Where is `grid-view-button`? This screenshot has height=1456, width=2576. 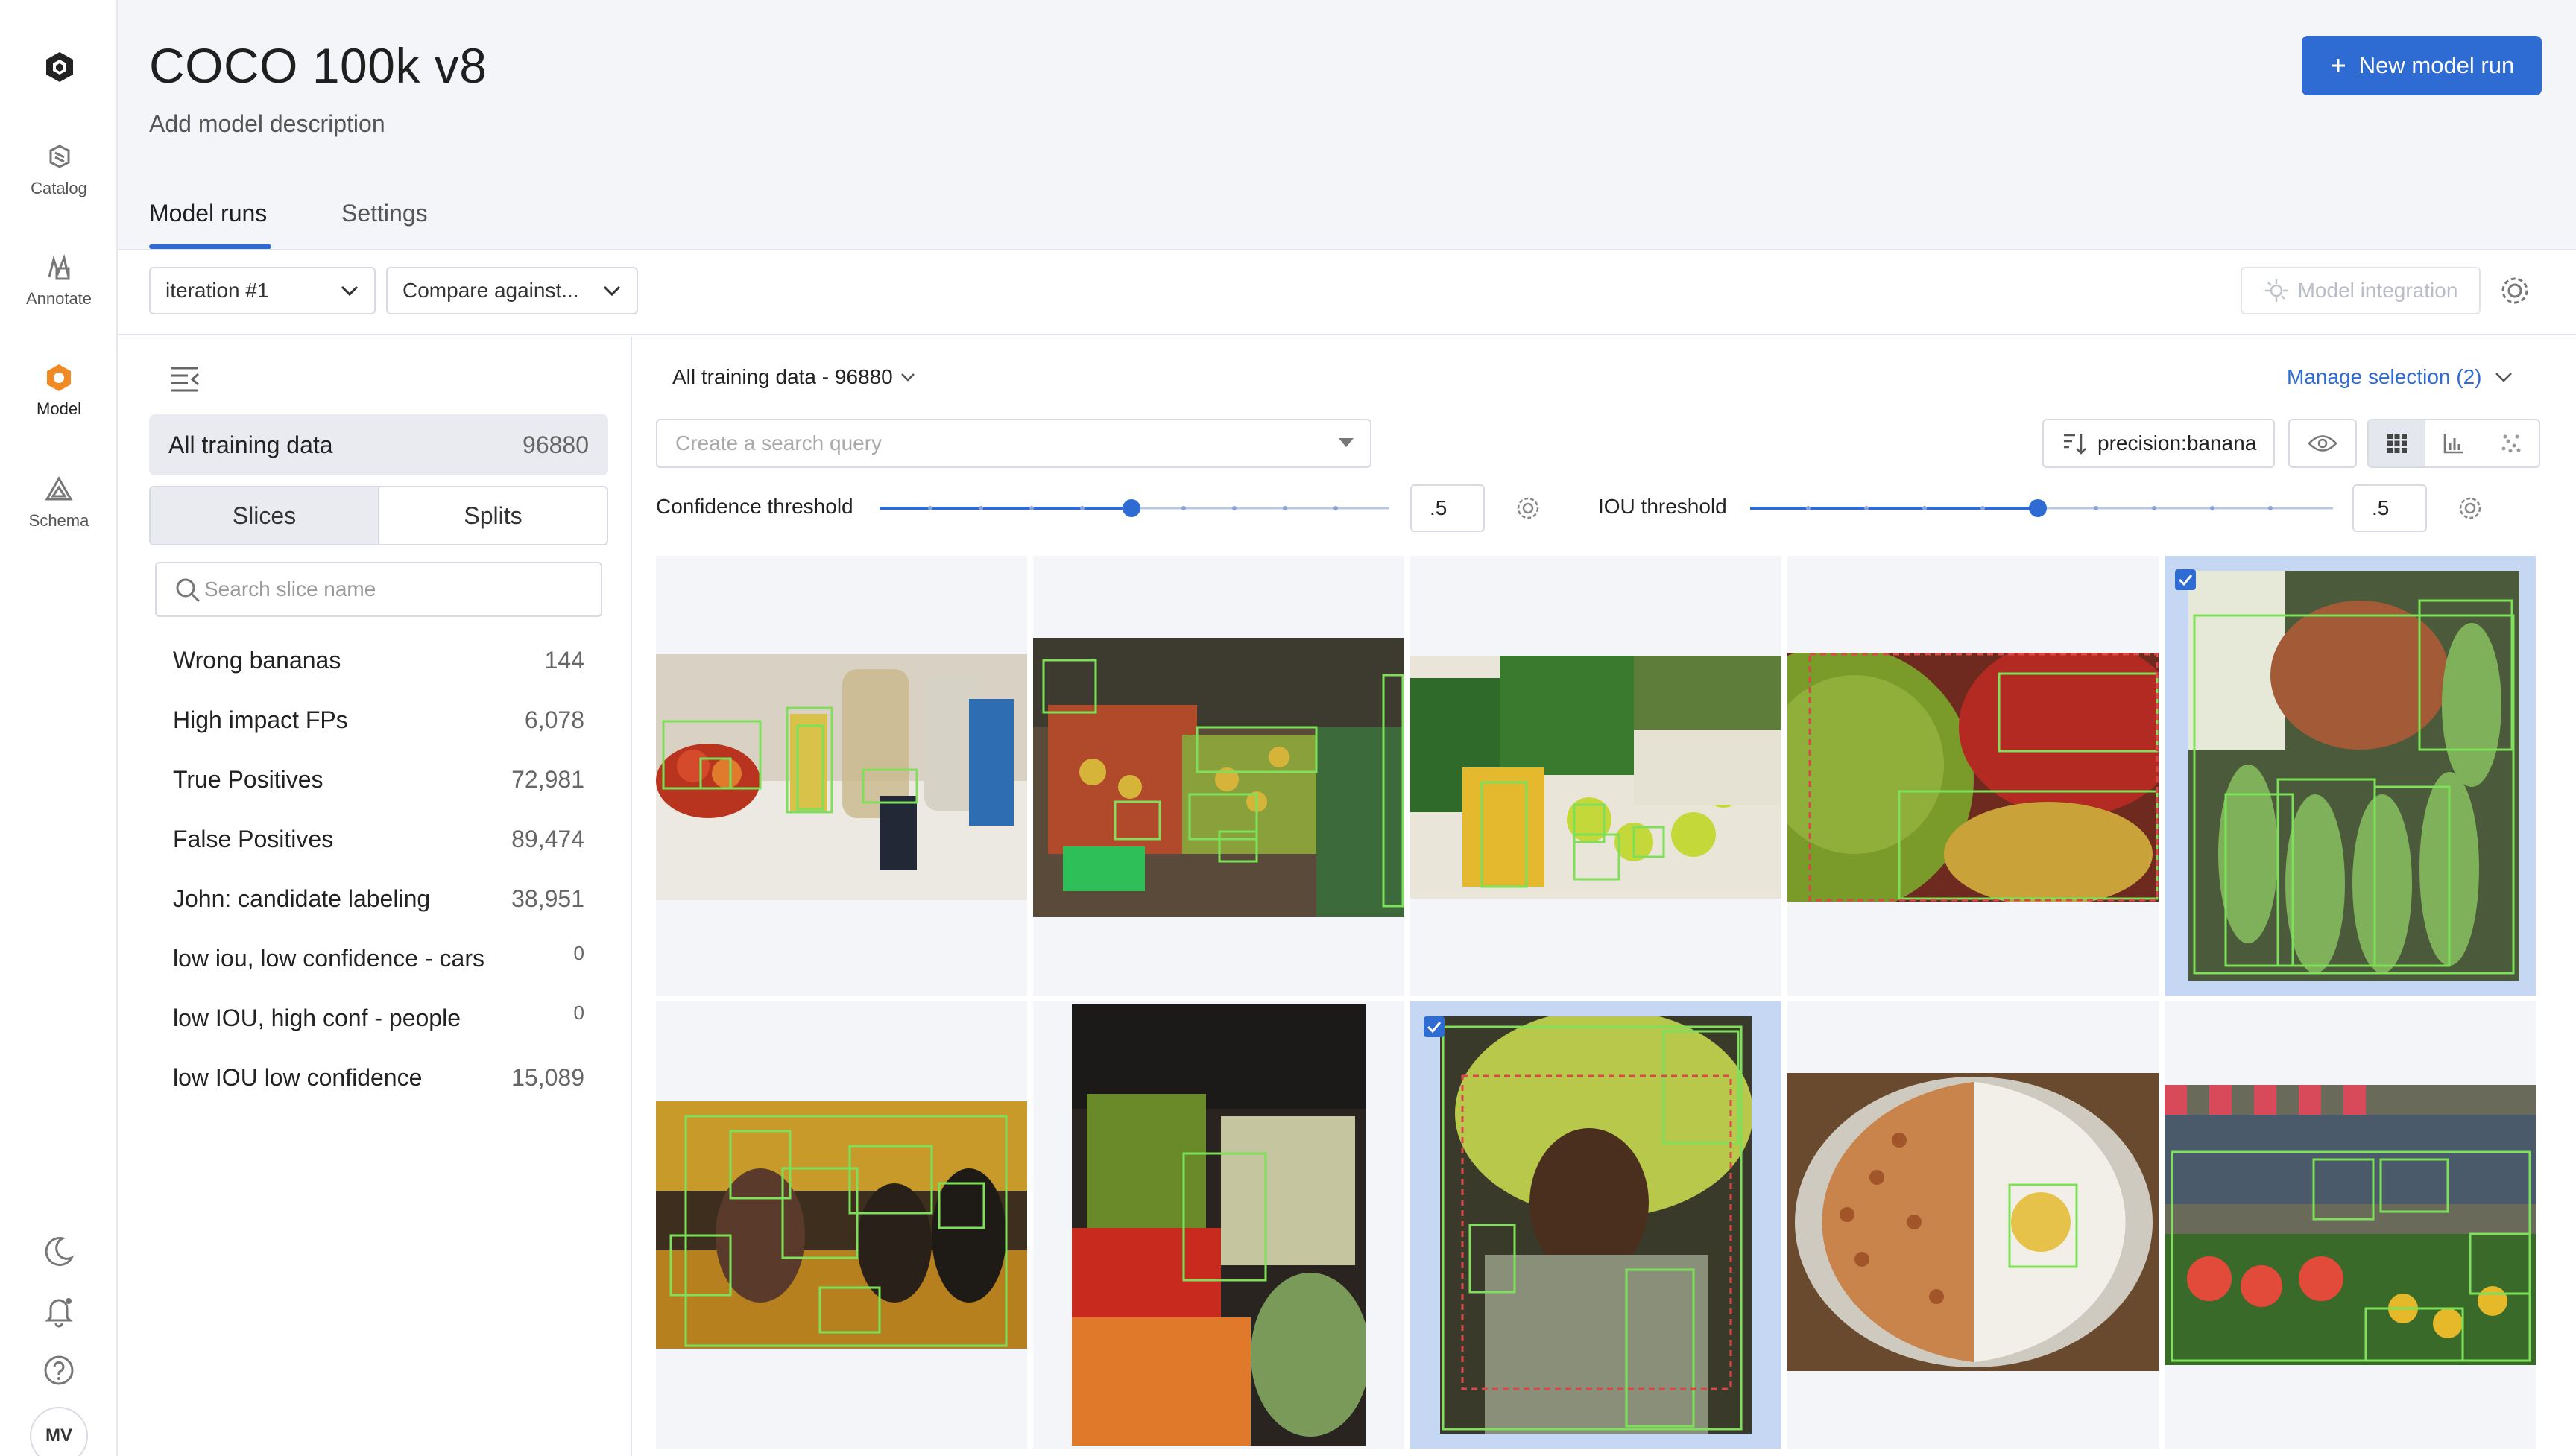
grid-view-button is located at coordinates (2397, 443).